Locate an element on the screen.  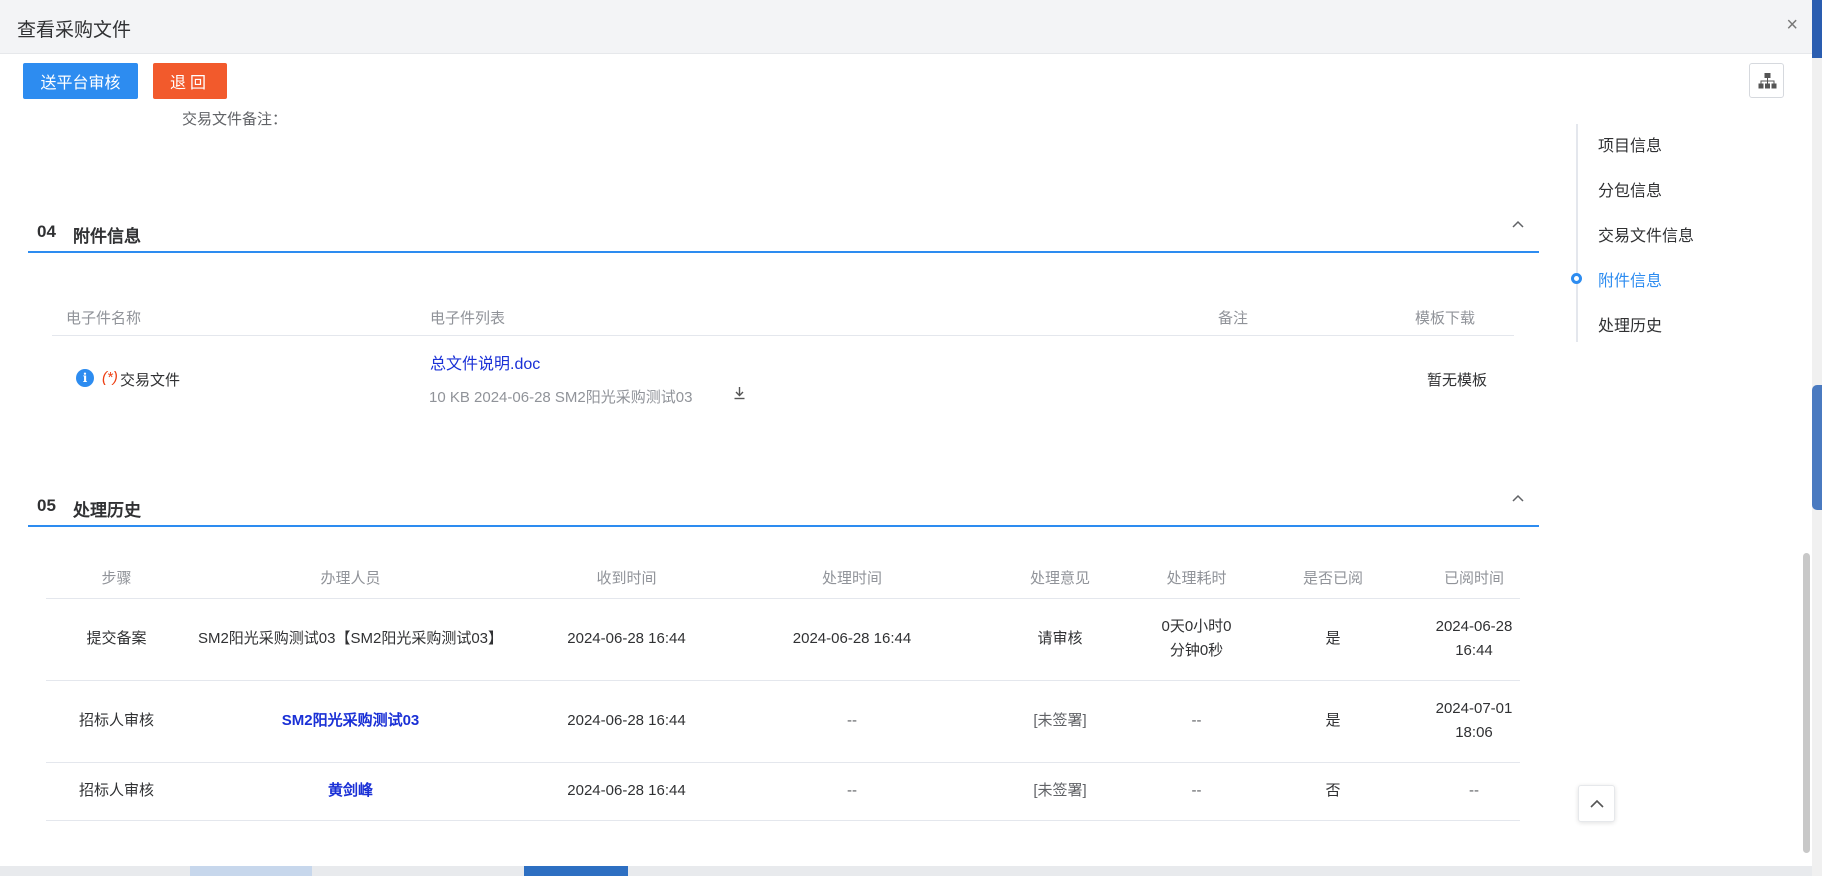
handler-cell: 黄剑峰 is located at coordinates (350, 791).